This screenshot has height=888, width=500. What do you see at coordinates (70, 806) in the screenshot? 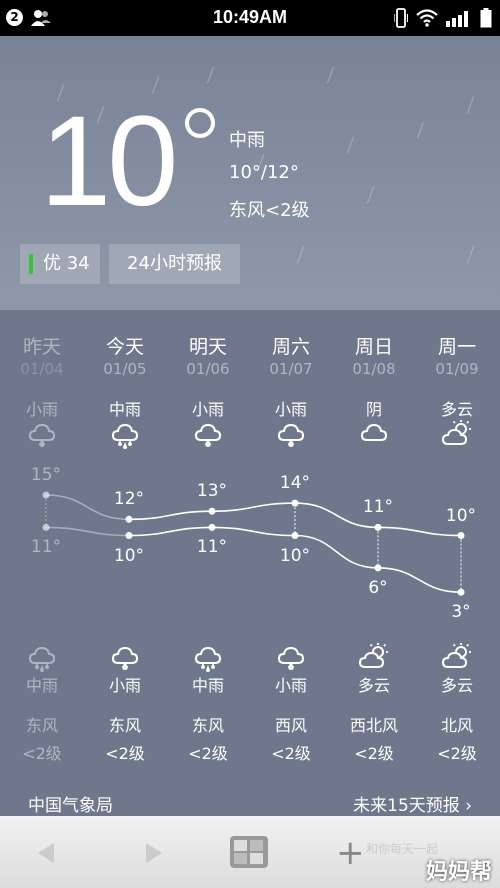
I see `data-source: 中国气象局` at bounding box center [70, 806].